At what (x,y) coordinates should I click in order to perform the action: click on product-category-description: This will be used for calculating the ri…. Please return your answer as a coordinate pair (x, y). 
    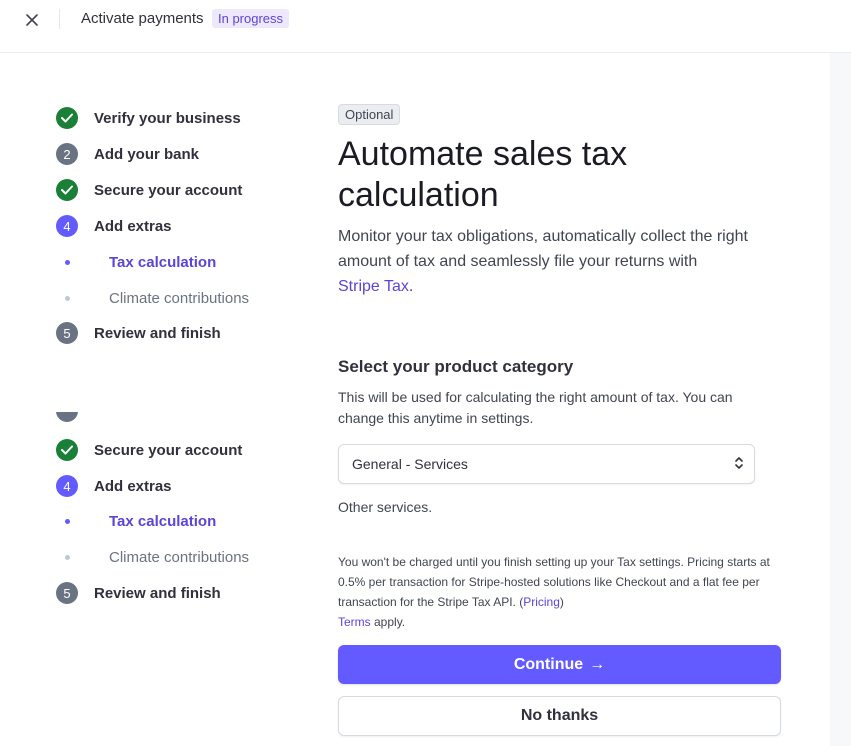
    Looking at the image, I should click on (535, 407).